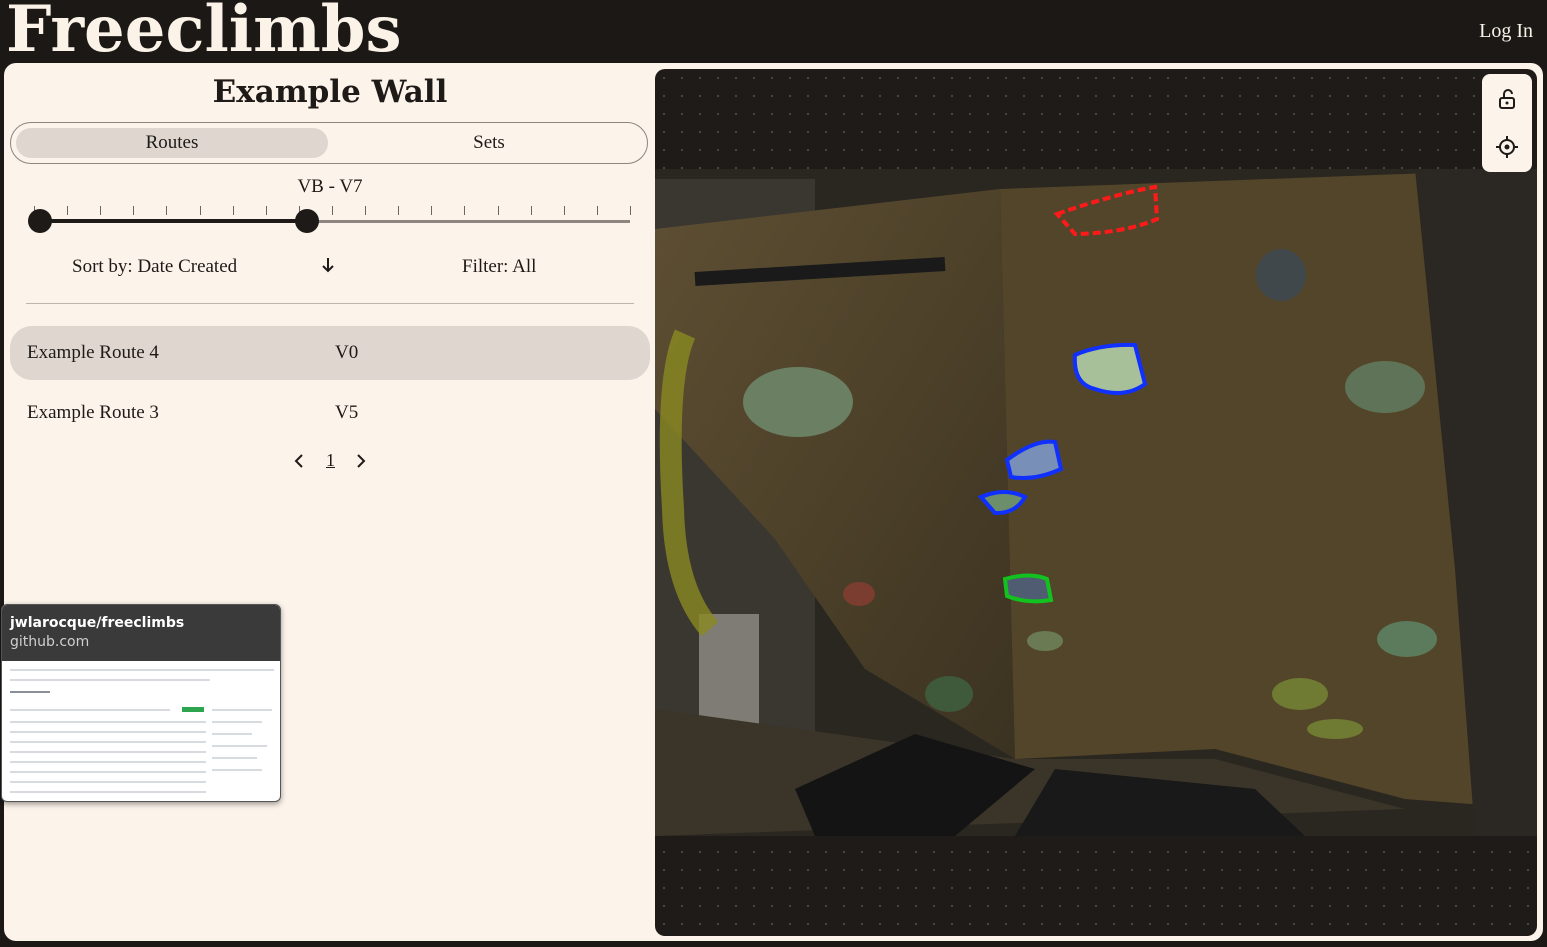 The height and width of the screenshot is (947, 1547). I want to click on slider-min-handle, so click(40, 221).